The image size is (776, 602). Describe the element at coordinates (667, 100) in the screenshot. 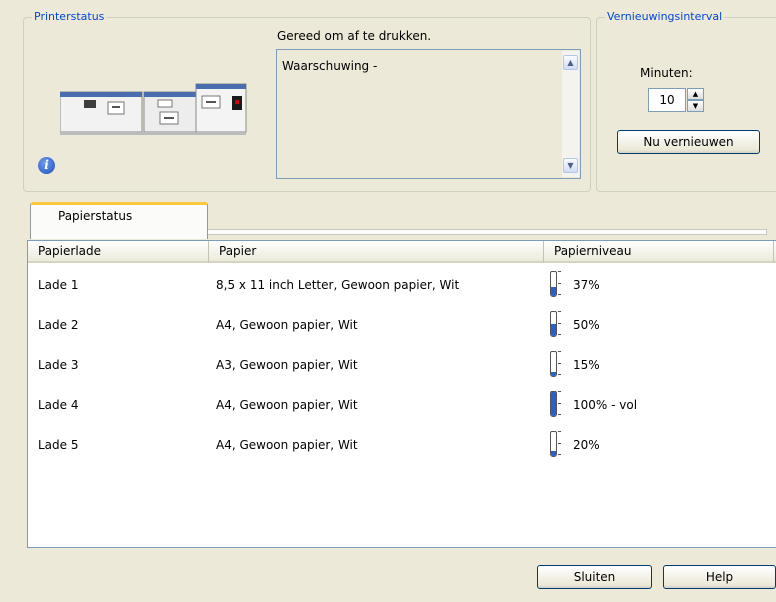

I see `minutes-input: 10` at that location.